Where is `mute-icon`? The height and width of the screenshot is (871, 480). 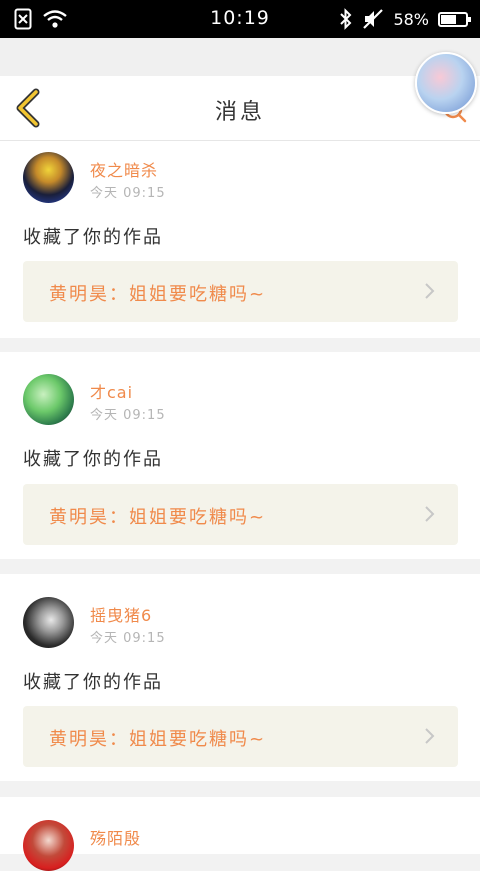
mute-icon is located at coordinates (373, 19).